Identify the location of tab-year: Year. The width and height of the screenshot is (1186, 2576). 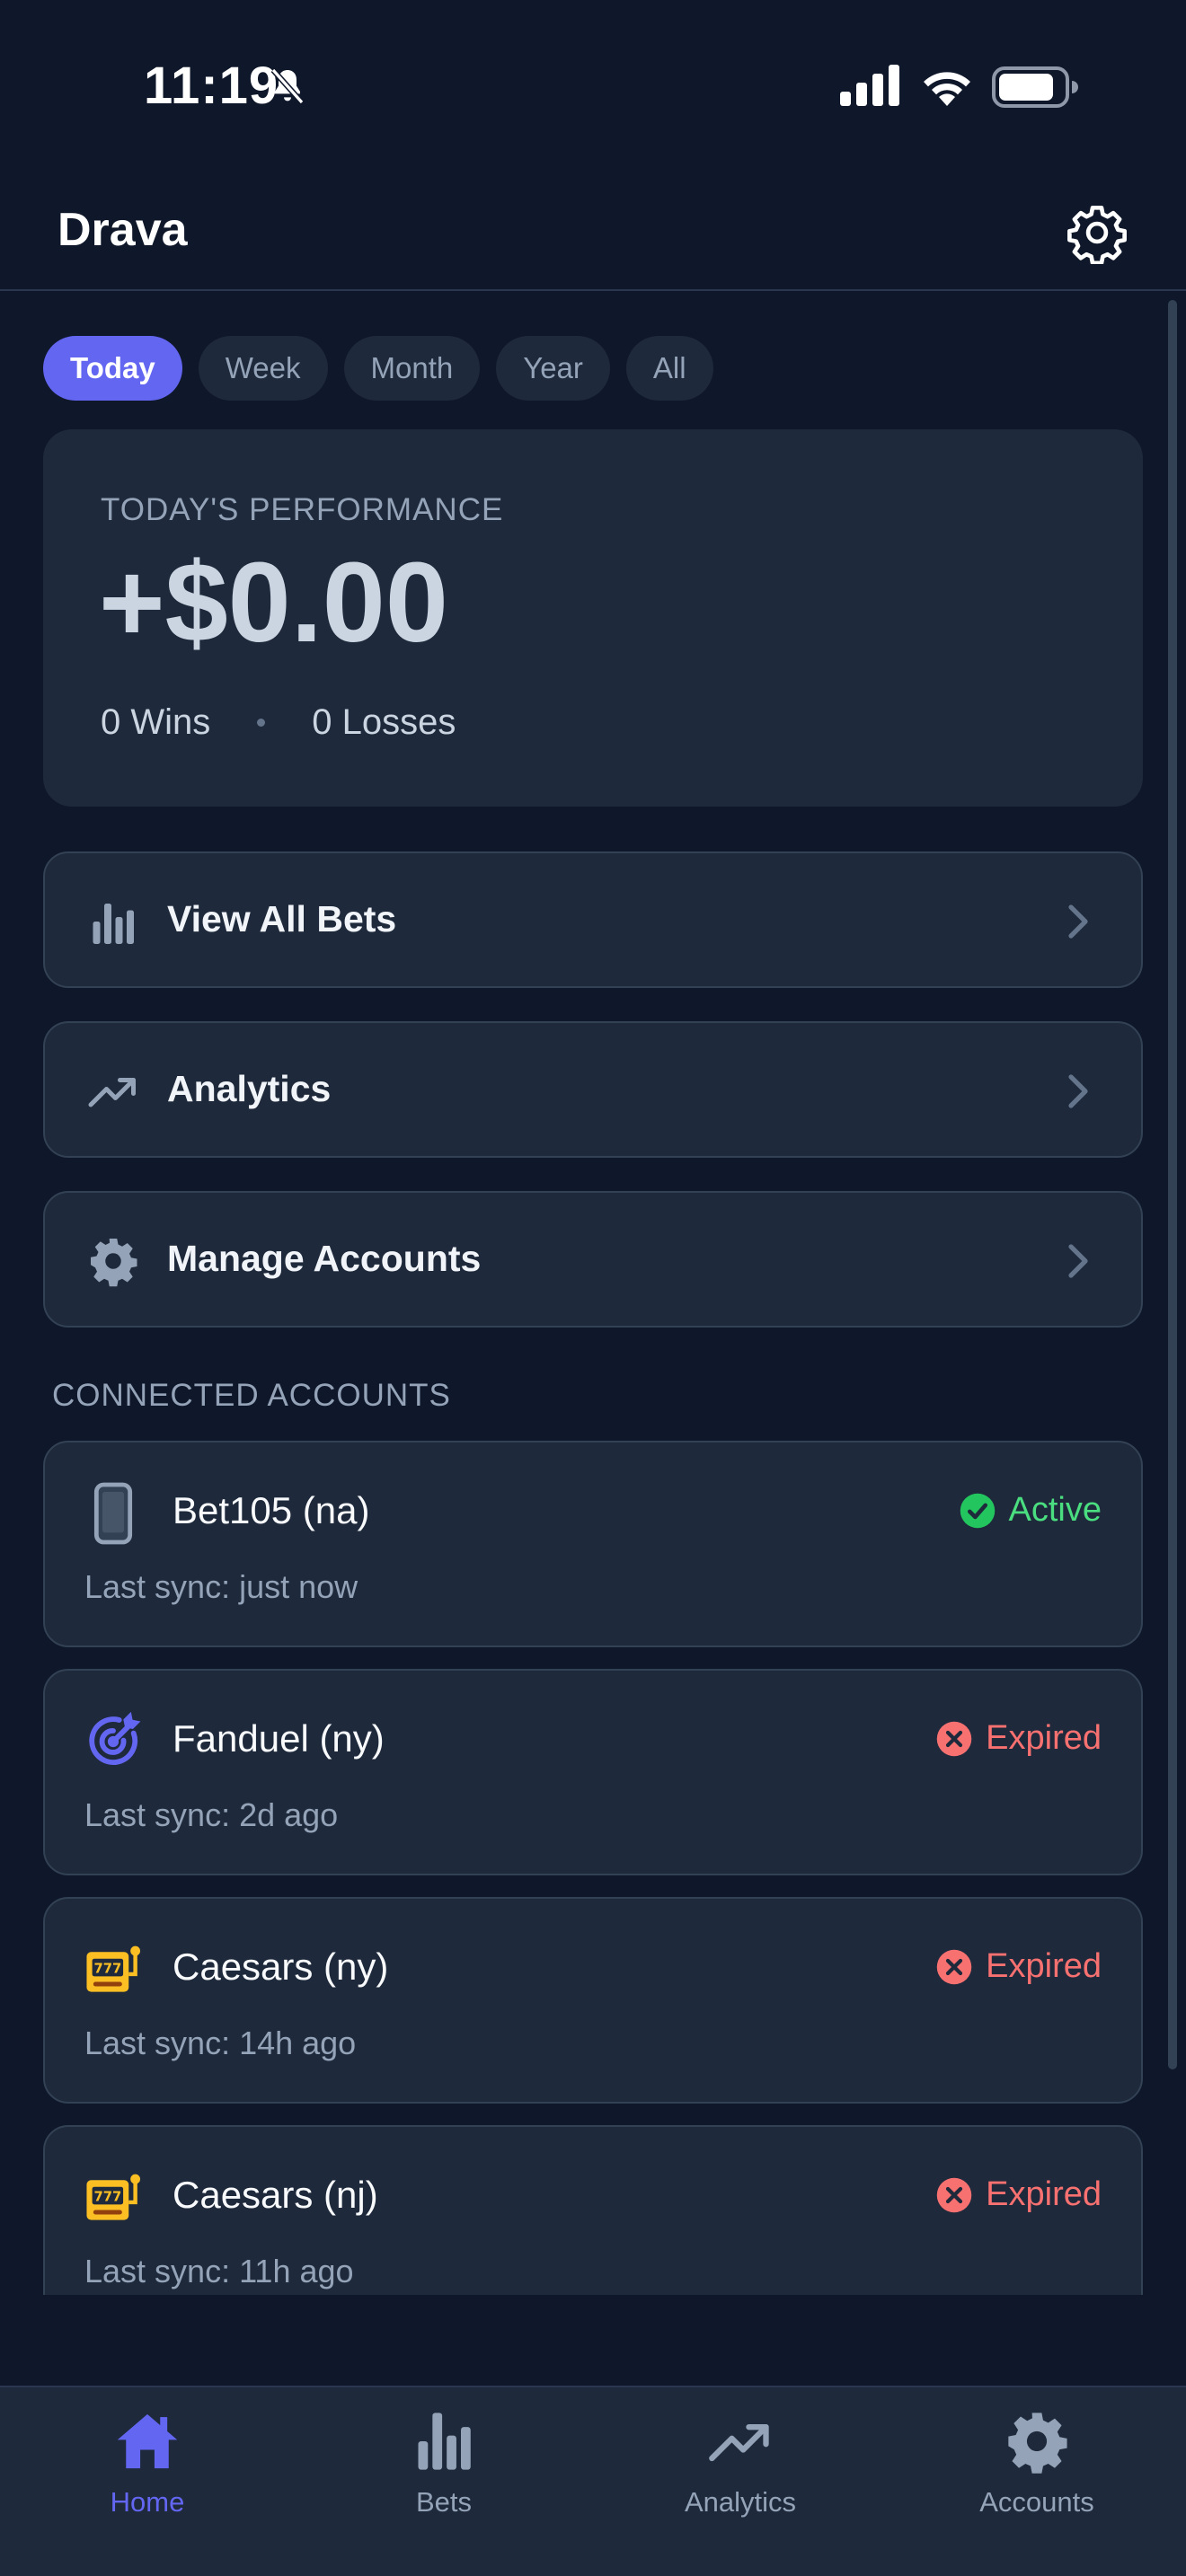
(553, 368).